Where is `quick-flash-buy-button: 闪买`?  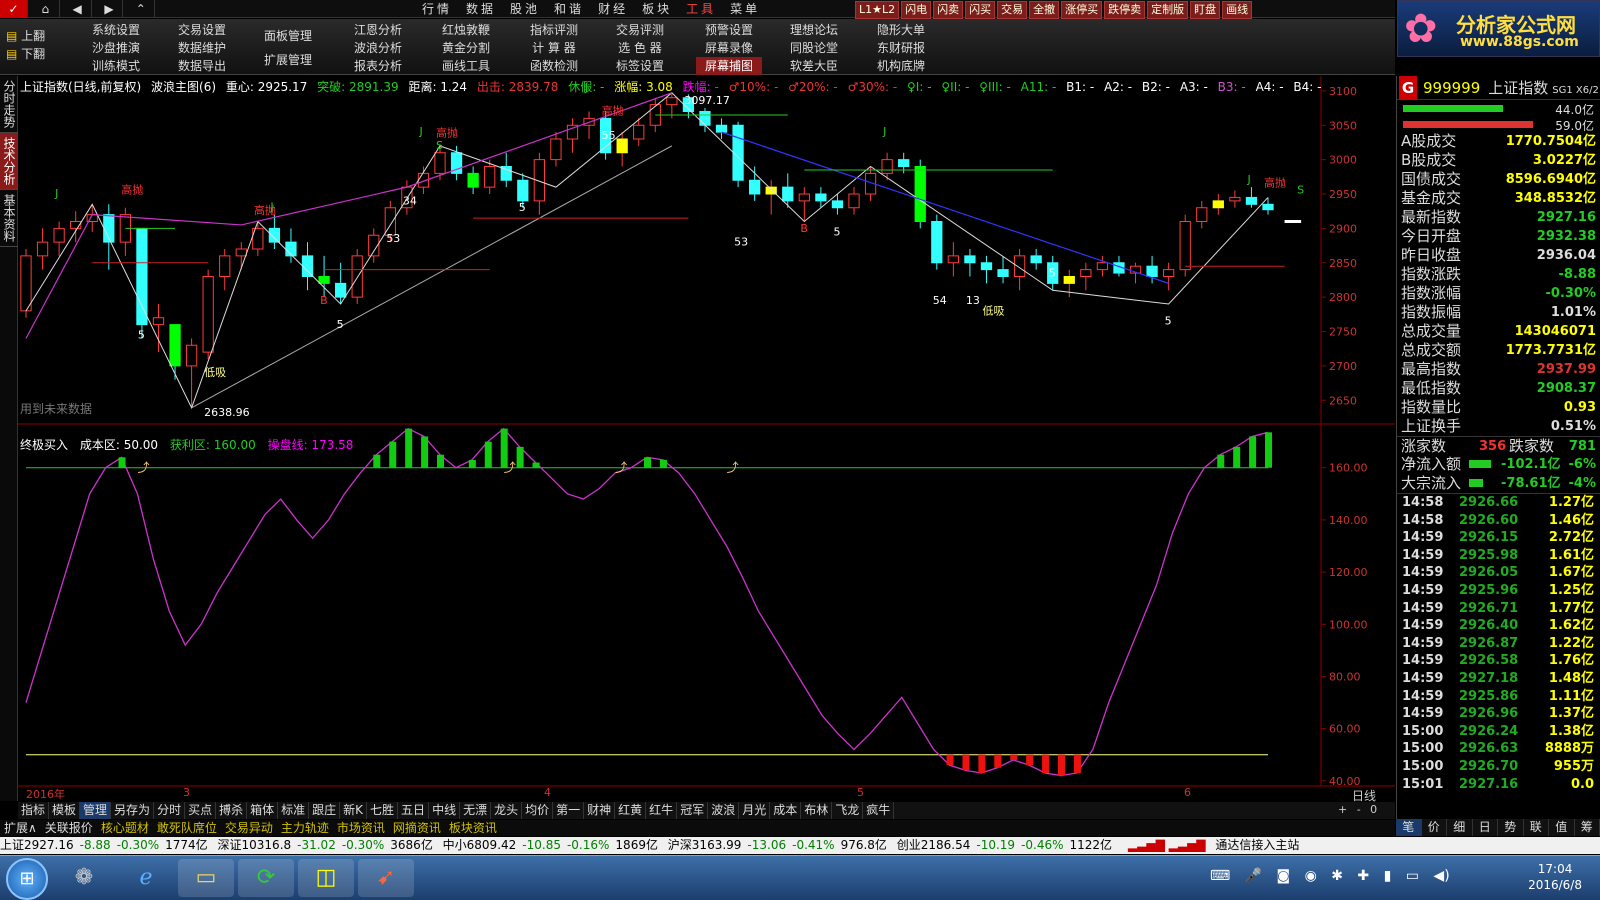 quick-flash-buy-button: 闪买 is located at coordinates (980, 10).